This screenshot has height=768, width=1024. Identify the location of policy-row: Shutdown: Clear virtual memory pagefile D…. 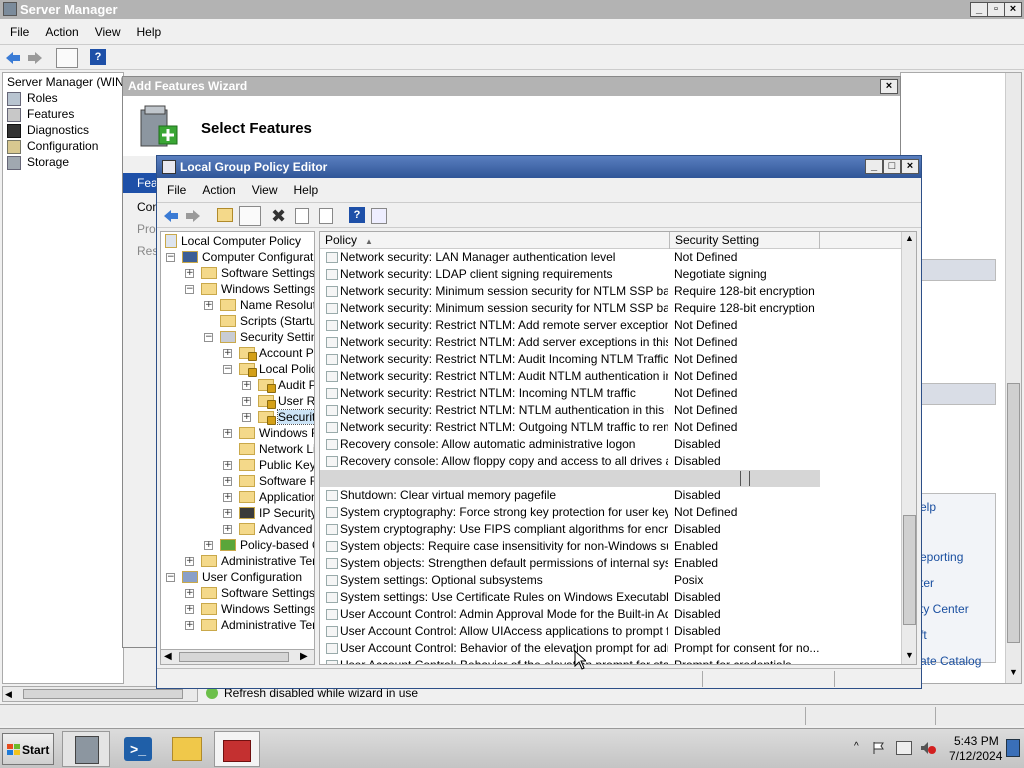
(610, 495).